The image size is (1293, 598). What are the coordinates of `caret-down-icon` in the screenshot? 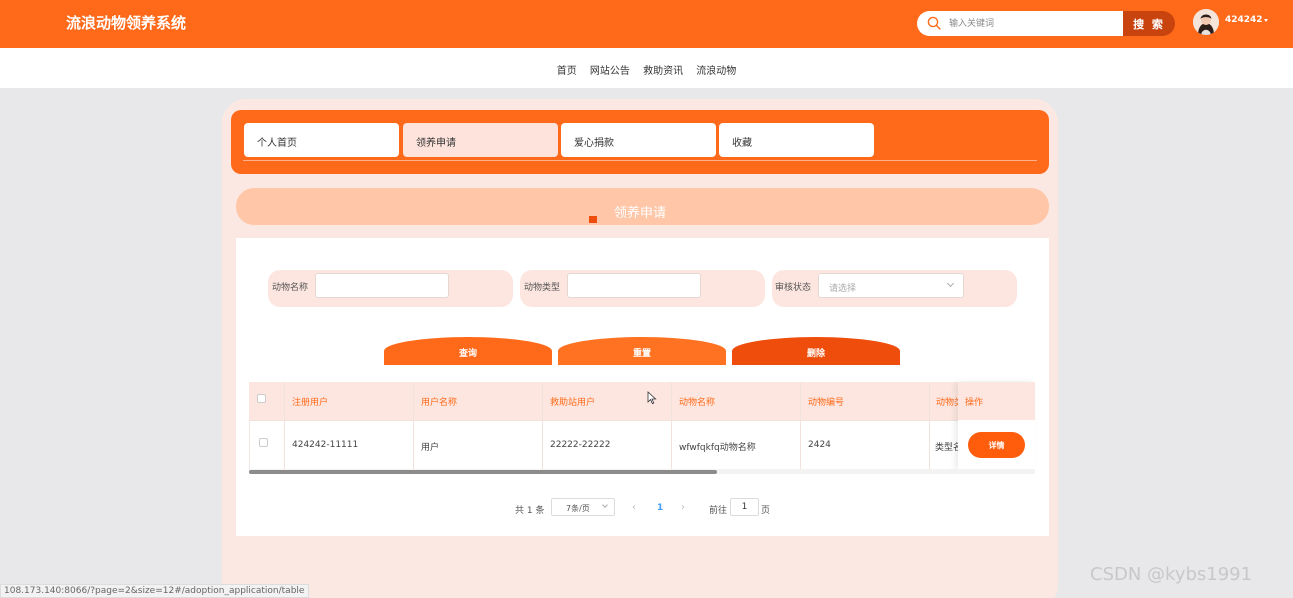 It's located at (1266, 20).